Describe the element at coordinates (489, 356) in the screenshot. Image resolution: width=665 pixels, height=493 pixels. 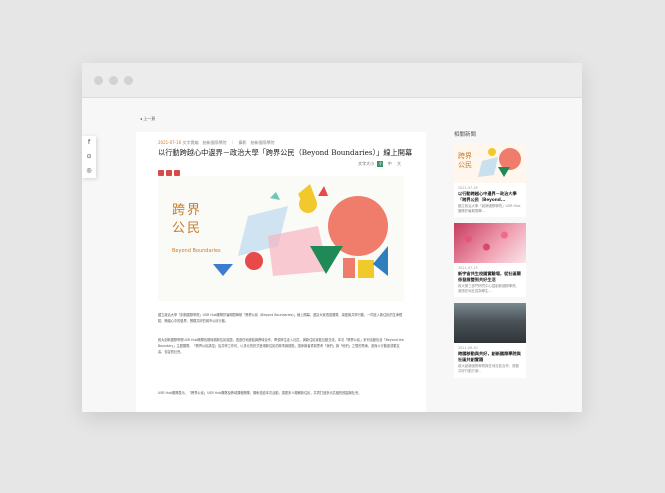
I see `related-title: 跨國移動與共好，創新國際學院與社區共創實踐` at that location.